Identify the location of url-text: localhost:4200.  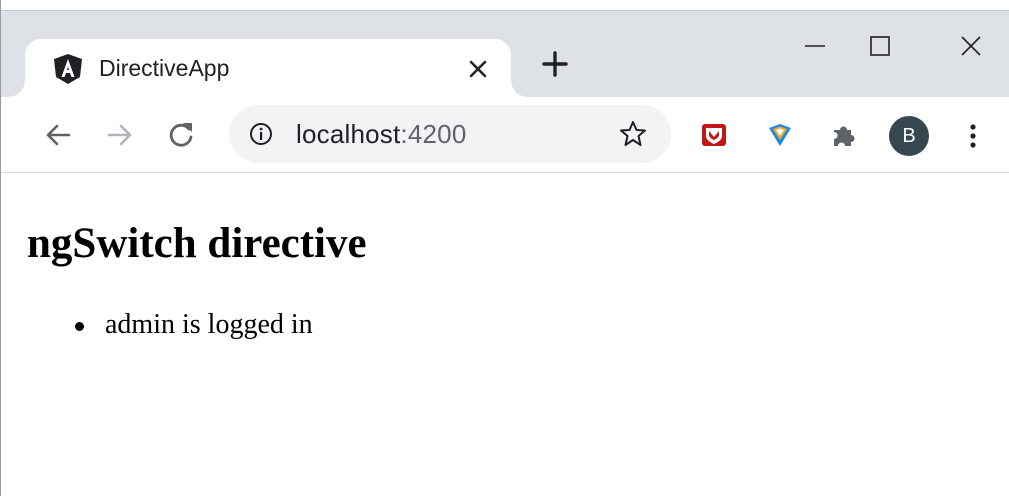
(381, 134).